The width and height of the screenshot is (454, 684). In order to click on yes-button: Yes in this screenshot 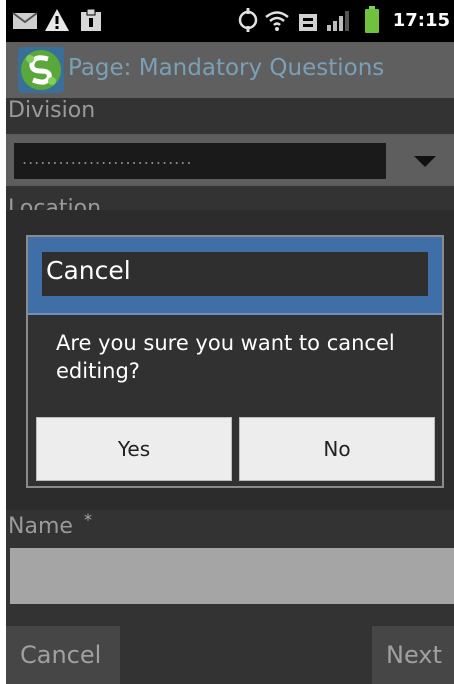, I will do `click(134, 449)`.